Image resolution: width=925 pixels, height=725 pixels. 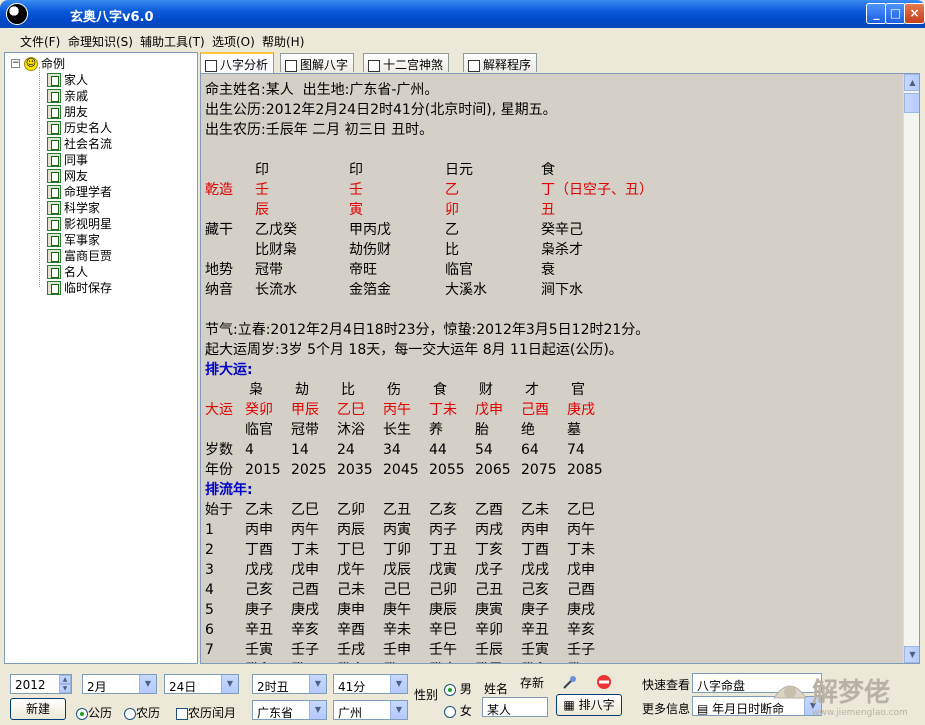 I want to click on tree-root: − ☺ 命例, so click(x=38, y=63).